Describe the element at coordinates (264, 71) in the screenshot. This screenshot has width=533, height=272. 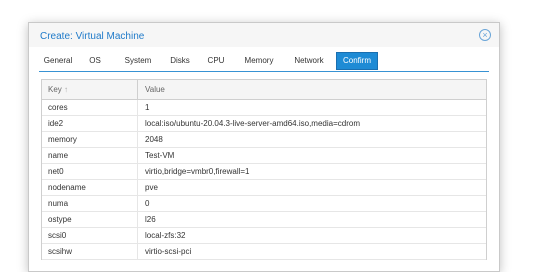
I see `tab-underline` at that location.